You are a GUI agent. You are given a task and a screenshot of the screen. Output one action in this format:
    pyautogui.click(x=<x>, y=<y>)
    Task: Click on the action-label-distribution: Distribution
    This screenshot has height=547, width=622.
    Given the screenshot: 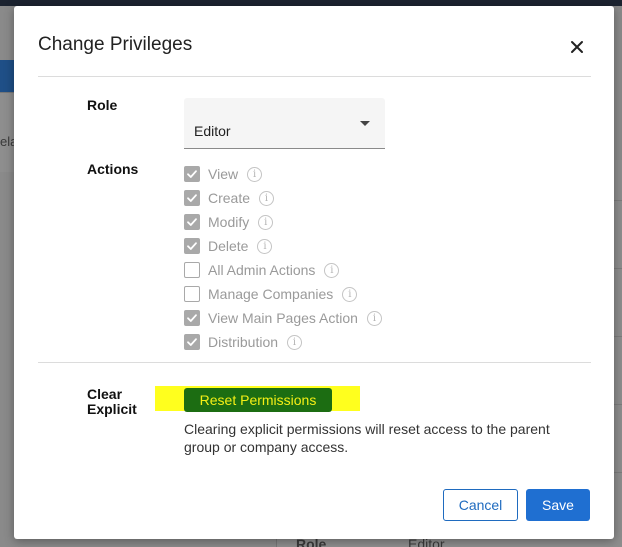 What is the action you would take?
    pyautogui.click(x=243, y=342)
    